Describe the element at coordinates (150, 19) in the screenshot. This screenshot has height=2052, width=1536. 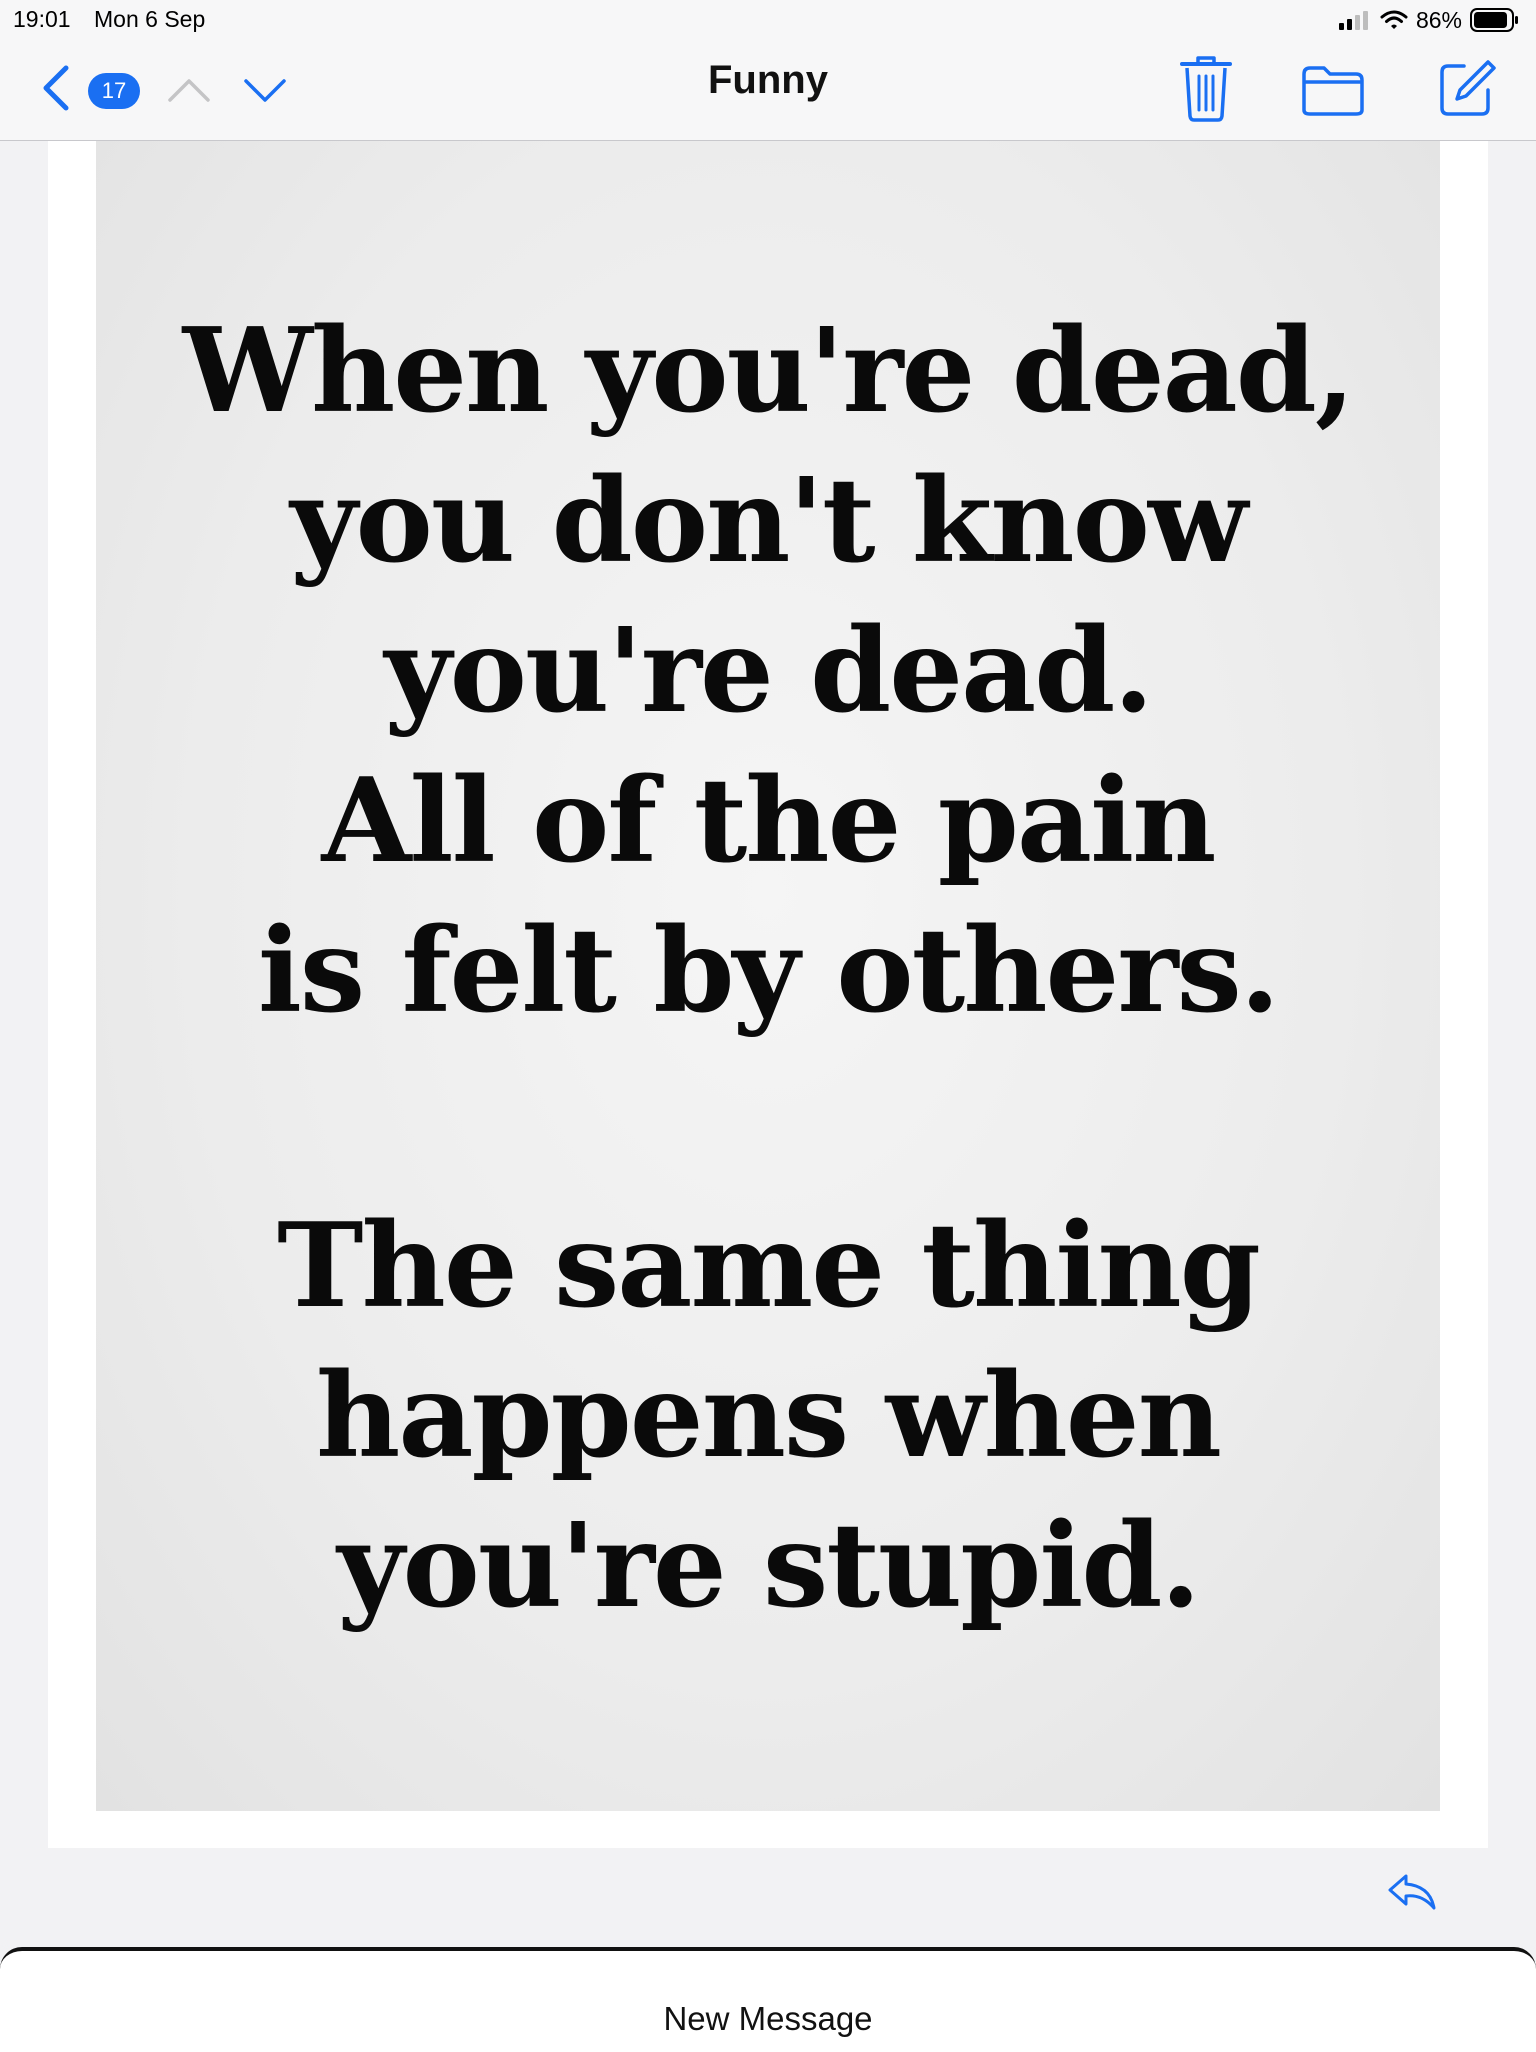
I see `status-date: Mon 6 Sep` at that location.